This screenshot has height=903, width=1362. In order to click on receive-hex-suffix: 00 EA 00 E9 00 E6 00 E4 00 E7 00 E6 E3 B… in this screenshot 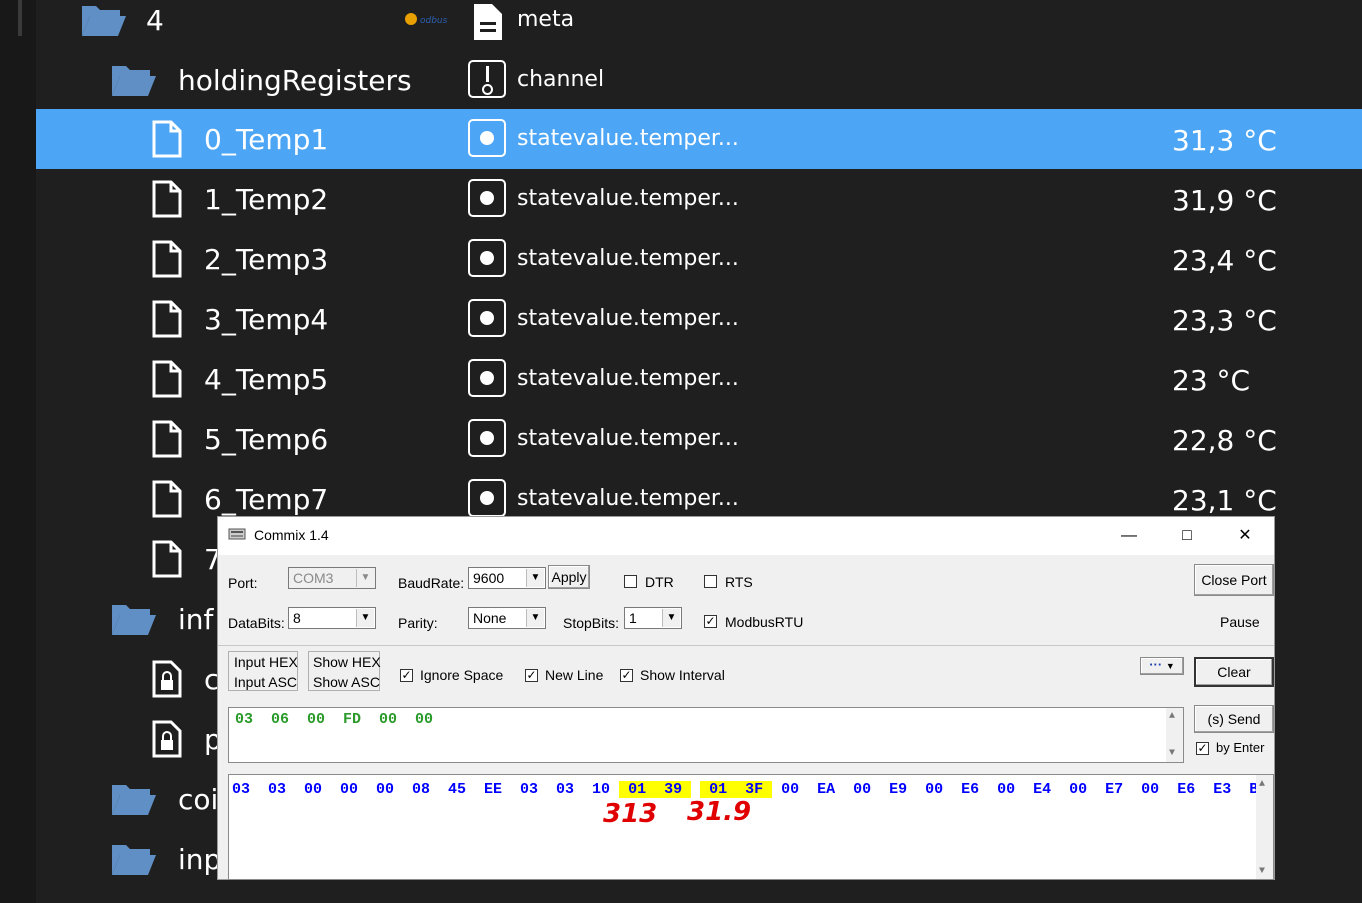, I will do `click(1020, 789)`.